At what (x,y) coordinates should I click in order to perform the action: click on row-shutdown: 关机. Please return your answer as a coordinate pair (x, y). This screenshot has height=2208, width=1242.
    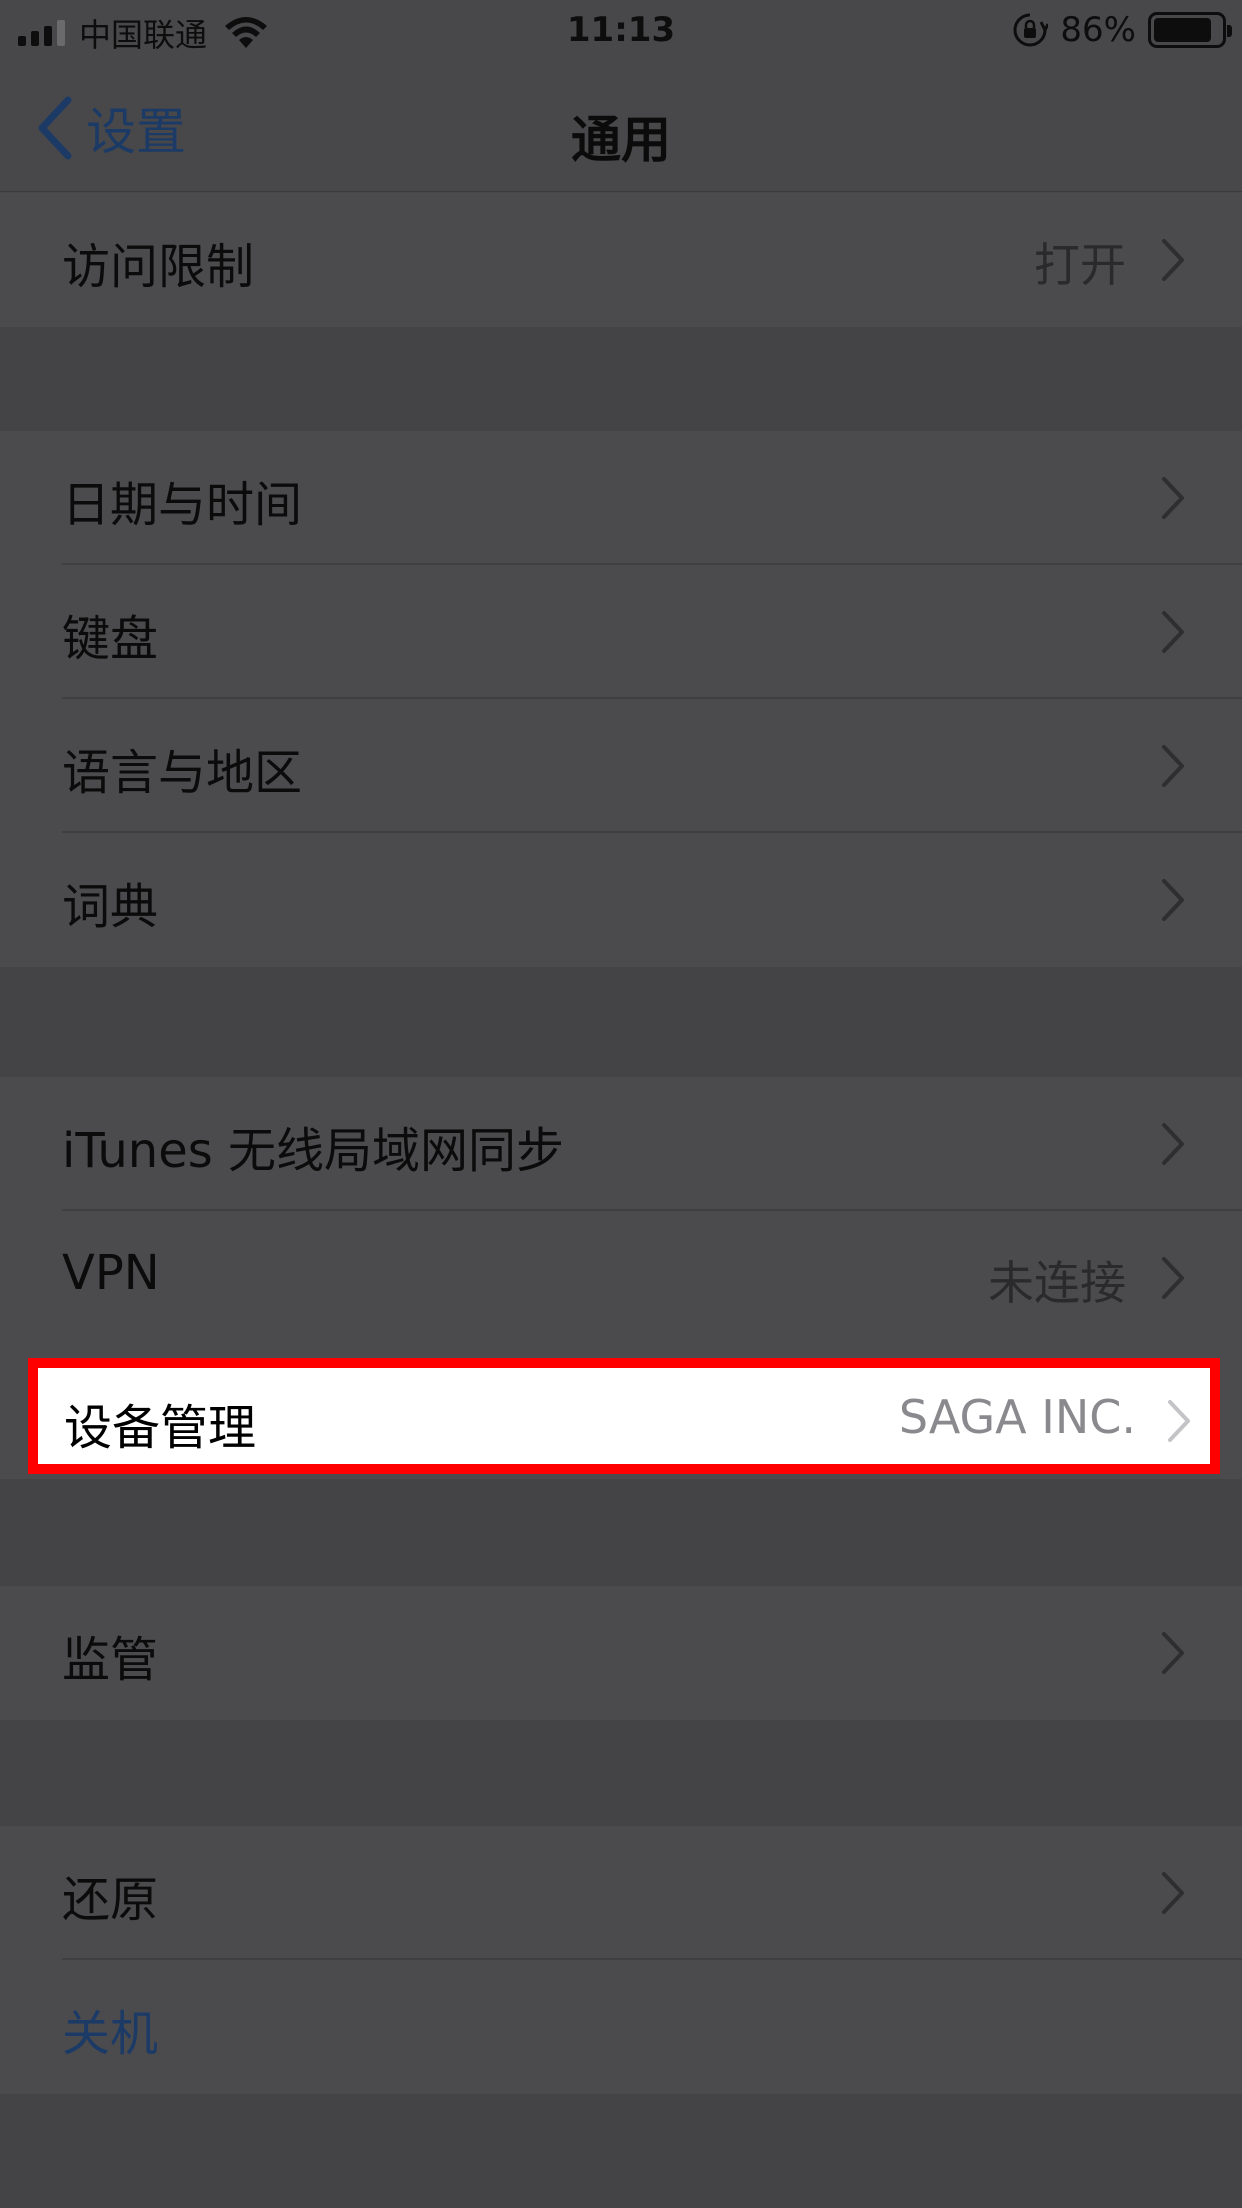
    Looking at the image, I should click on (621, 2027).